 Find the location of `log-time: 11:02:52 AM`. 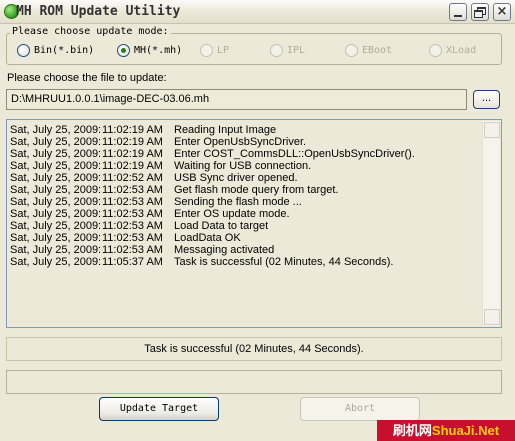

log-time: 11:02:52 AM is located at coordinates (132, 178).